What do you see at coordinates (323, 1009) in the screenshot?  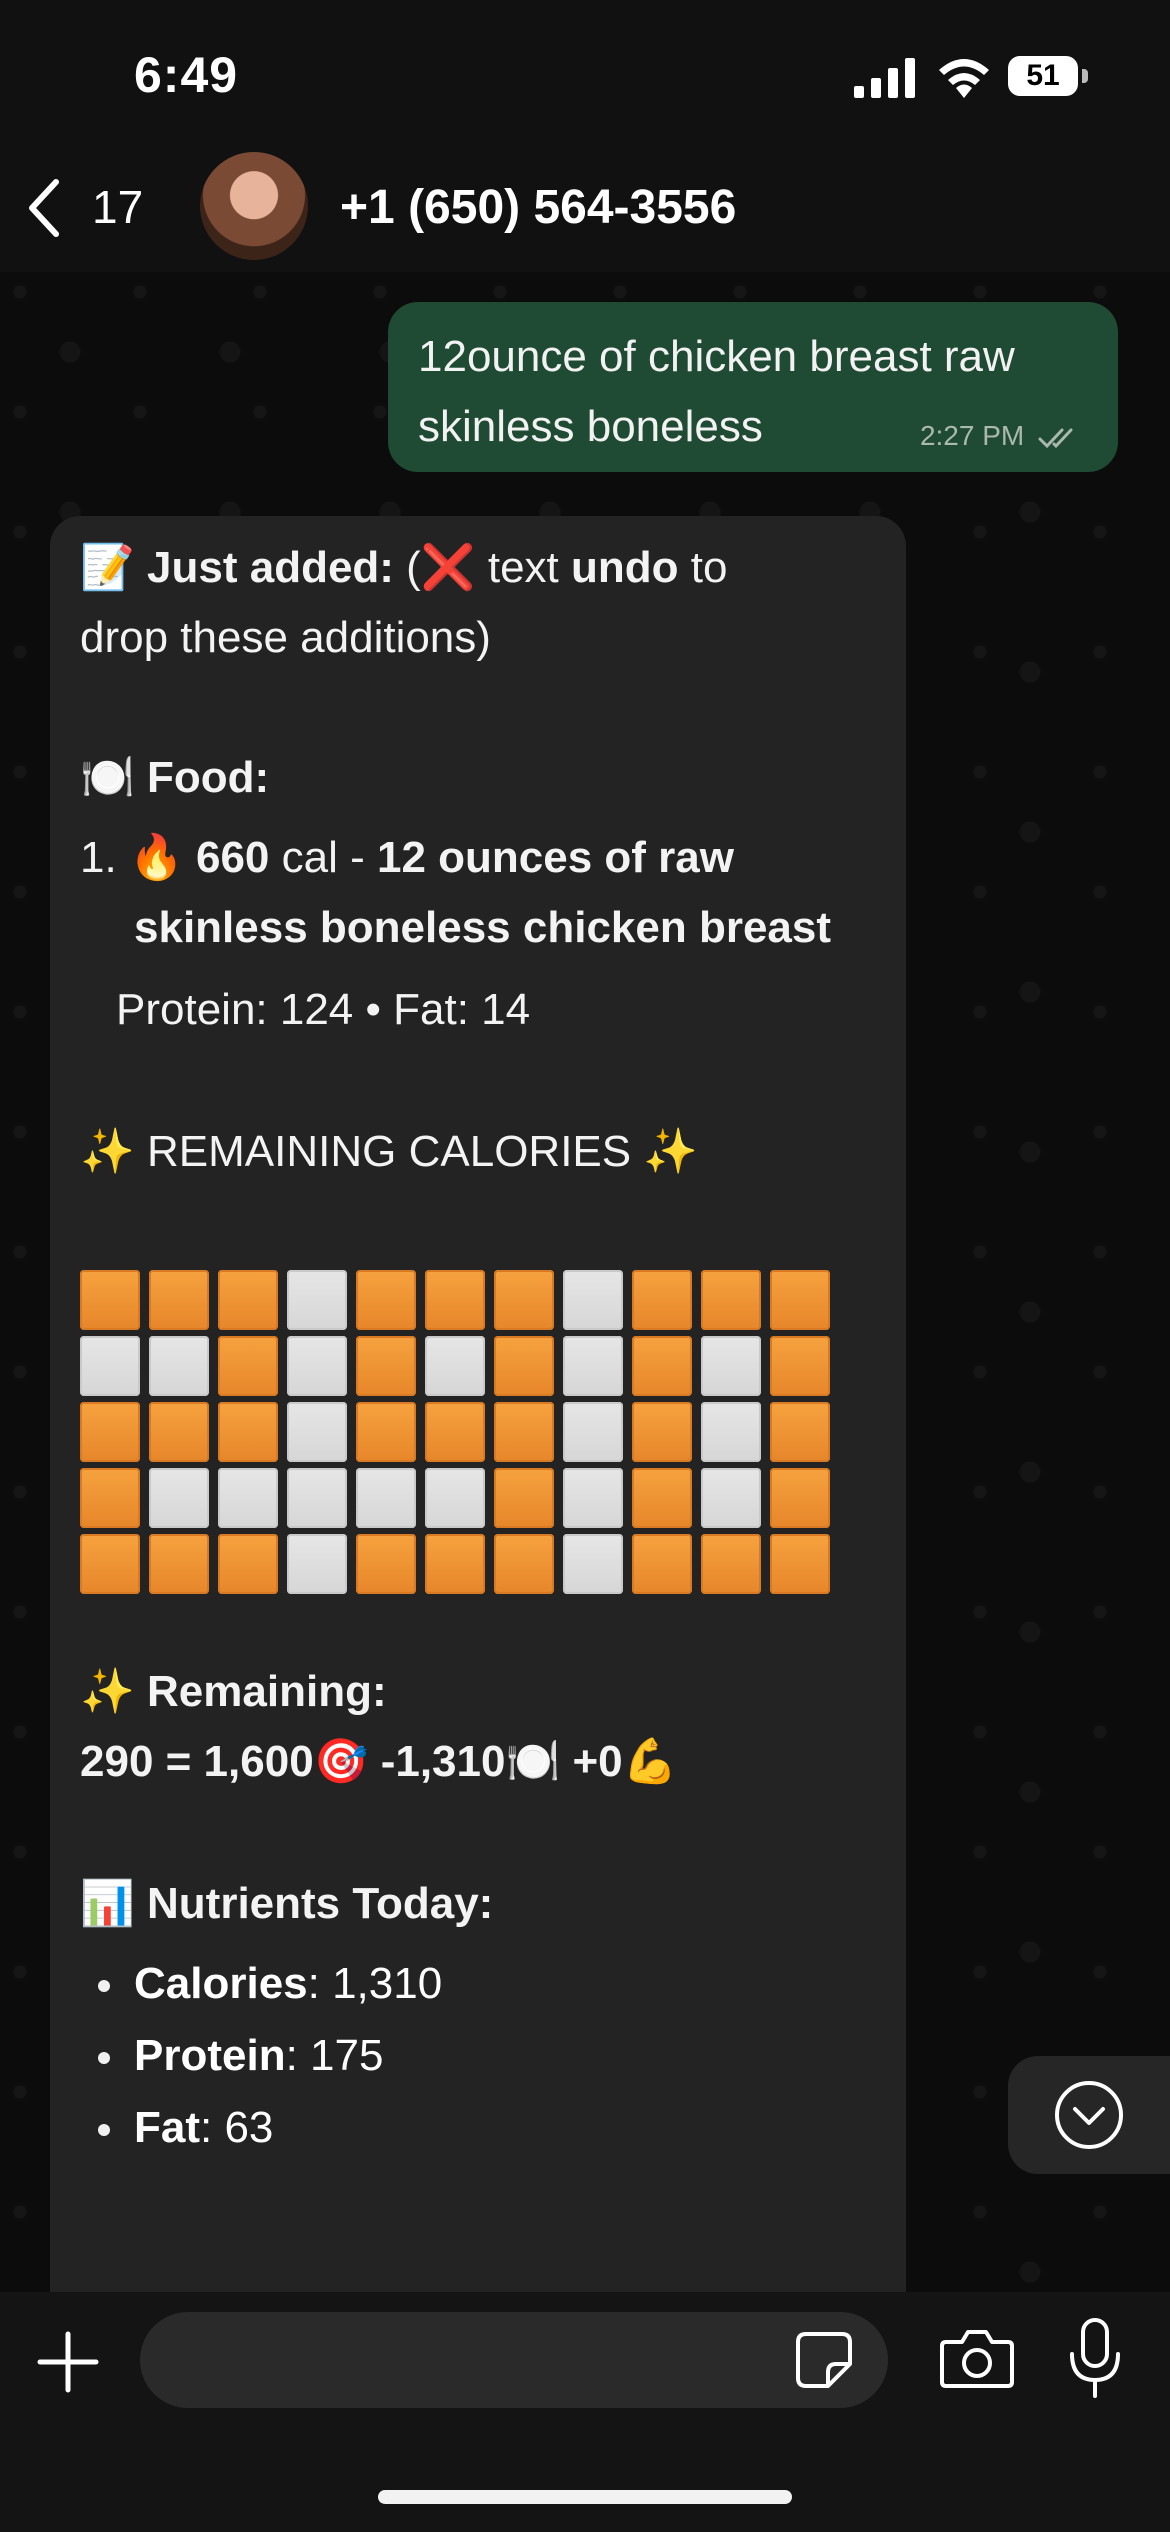 I see `food-item-macros: Protein: 124 • Fat: 14` at bounding box center [323, 1009].